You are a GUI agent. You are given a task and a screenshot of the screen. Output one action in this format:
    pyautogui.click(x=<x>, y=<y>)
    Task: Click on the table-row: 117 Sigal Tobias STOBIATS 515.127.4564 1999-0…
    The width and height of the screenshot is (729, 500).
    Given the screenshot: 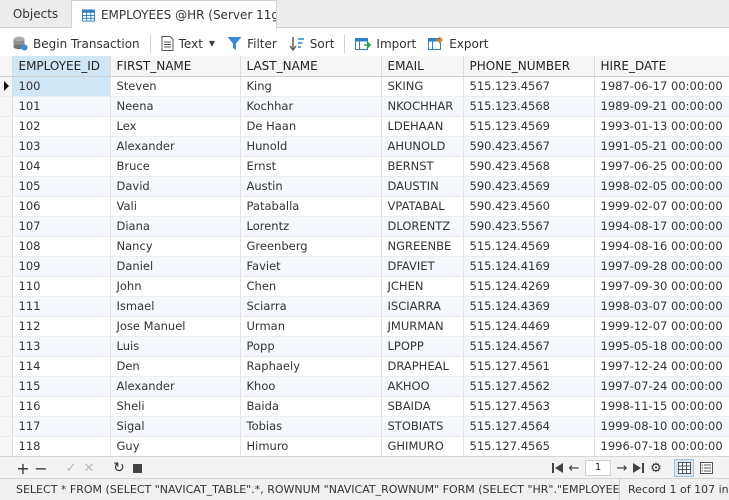 What is the action you would take?
    pyautogui.click(x=364, y=426)
    